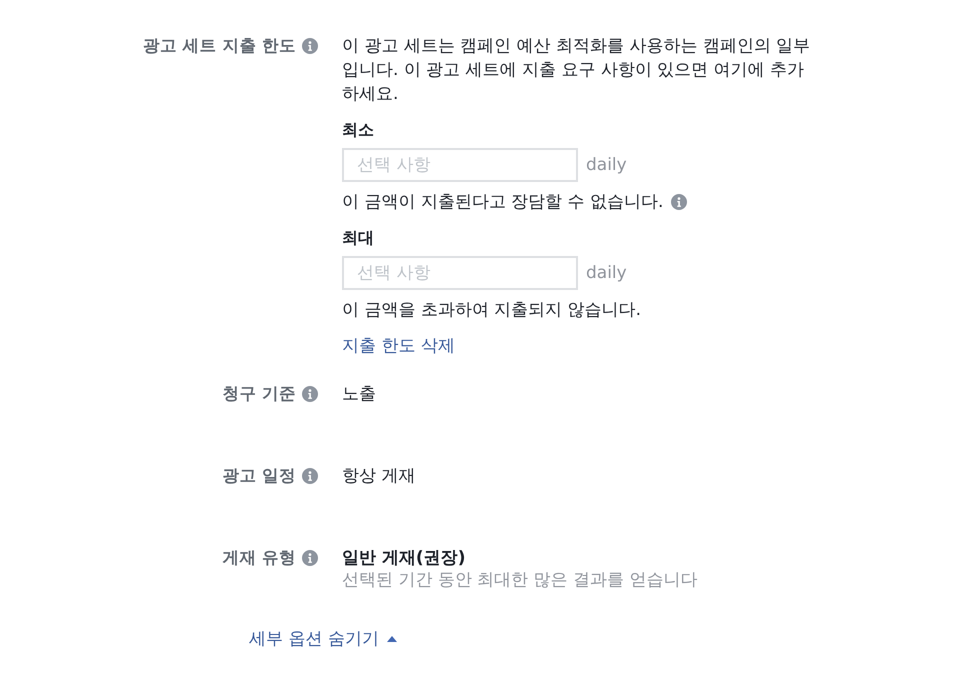 Image resolution: width=966 pixels, height=694 pixels. Describe the element at coordinates (323, 639) in the screenshot. I see `hide-options-link: 세부 옵션 숨기기` at that location.